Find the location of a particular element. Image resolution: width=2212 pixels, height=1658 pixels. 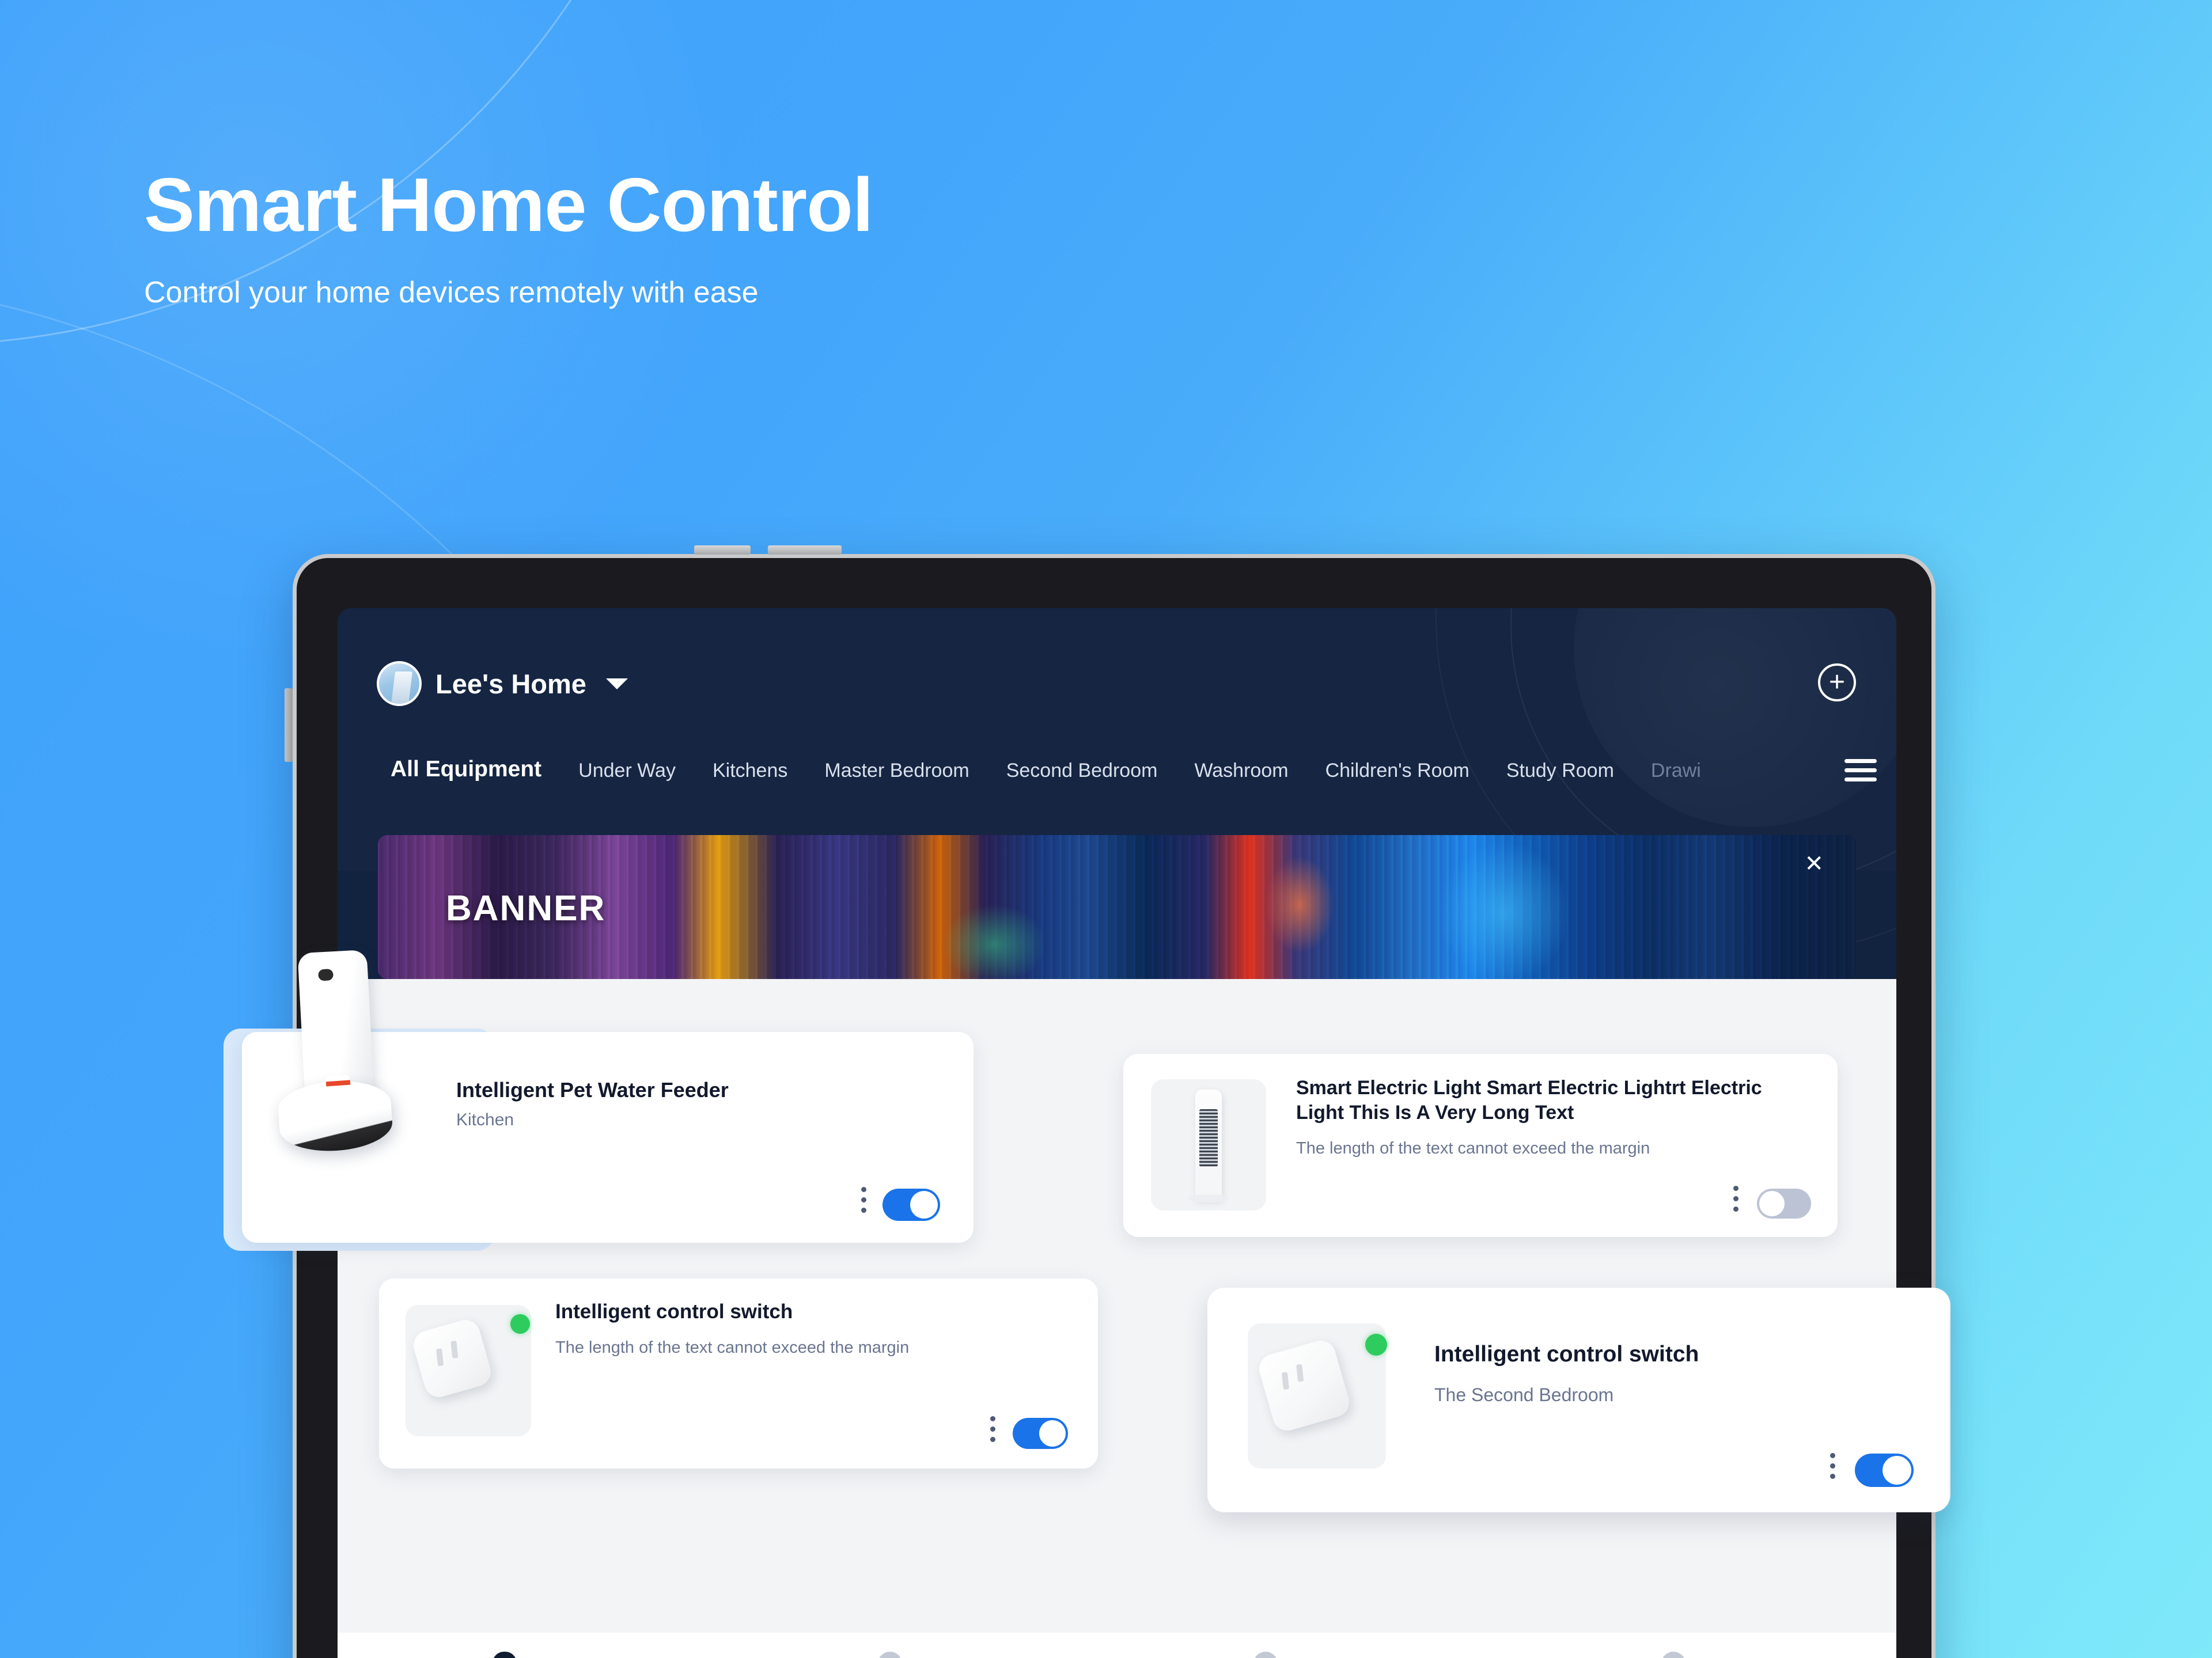

home-name-label: Lee's Home is located at coordinates (510, 683).